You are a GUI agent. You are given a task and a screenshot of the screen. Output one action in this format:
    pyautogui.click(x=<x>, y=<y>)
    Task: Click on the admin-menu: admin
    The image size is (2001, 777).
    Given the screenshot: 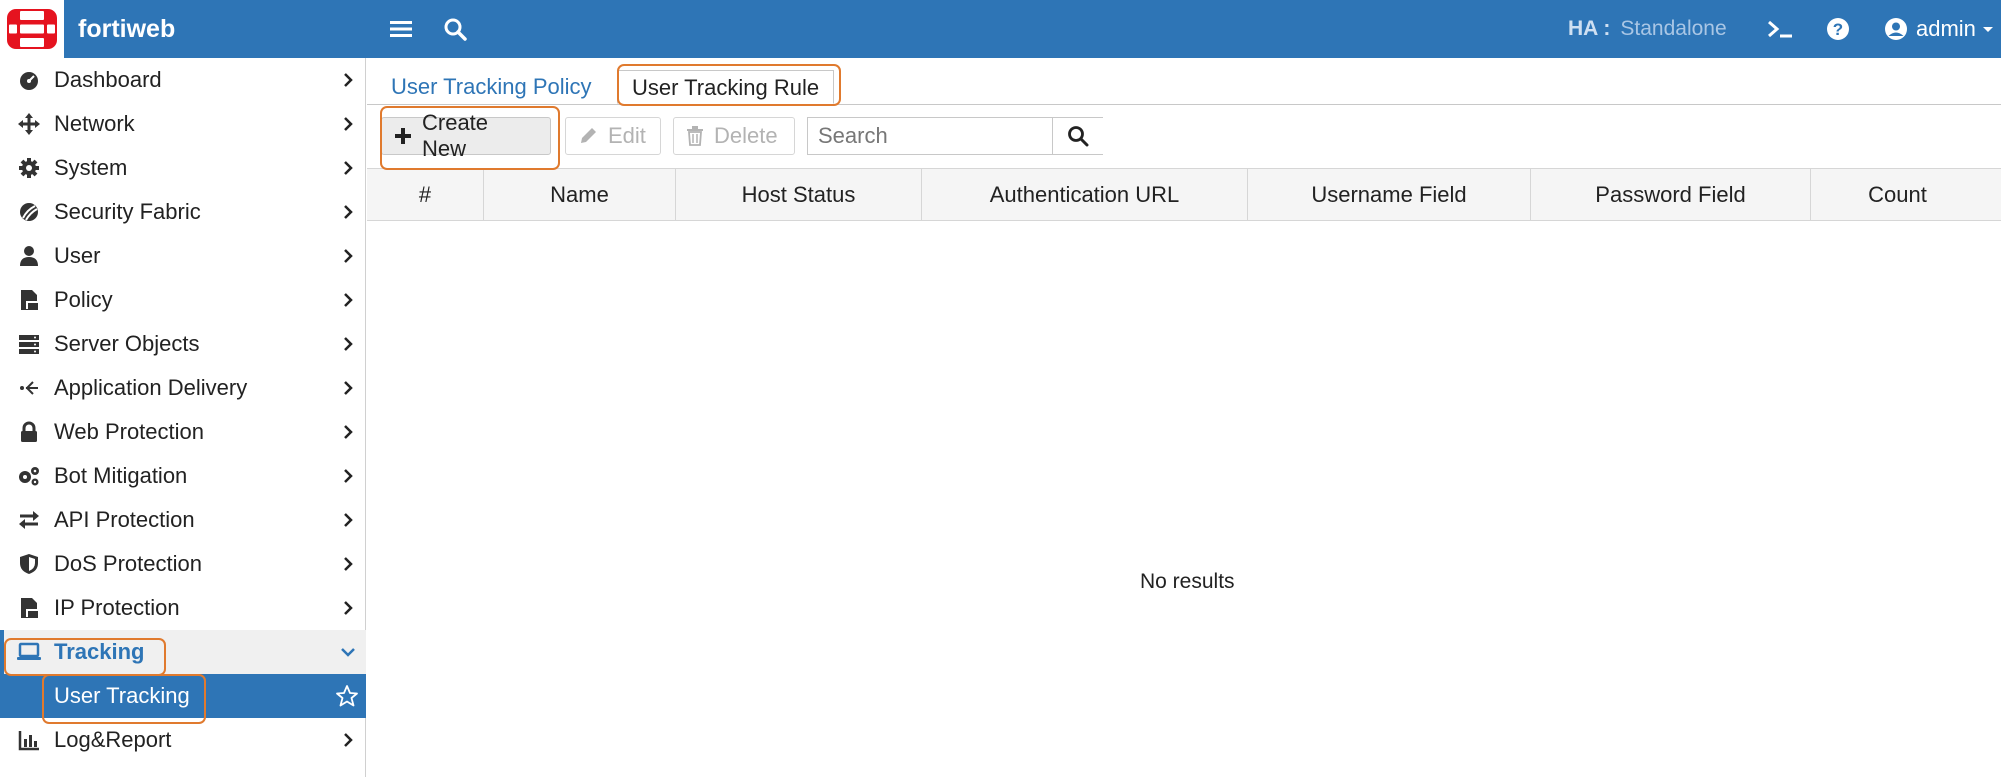 What is the action you would take?
    pyautogui.click(x=1939, y=29)
    